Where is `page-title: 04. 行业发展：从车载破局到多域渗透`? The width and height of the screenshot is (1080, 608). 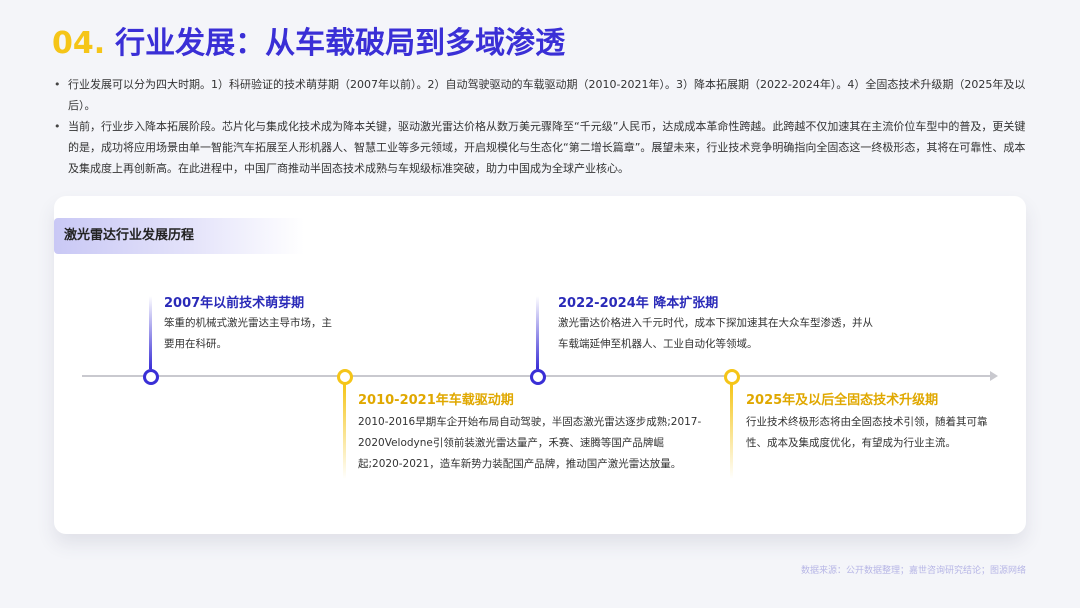
page-title: 04. 行业发展：从车载破局到多域渗透 is located at coordinates (308, 40).